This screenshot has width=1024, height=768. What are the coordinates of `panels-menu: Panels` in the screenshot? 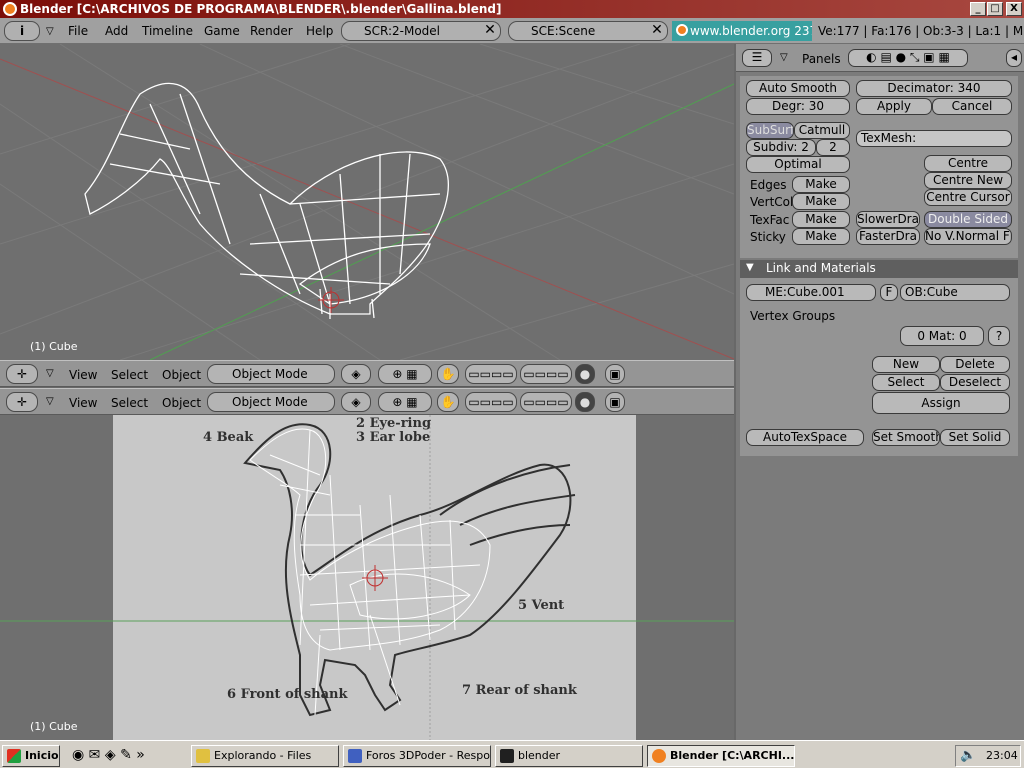 It's located at (821, 59).